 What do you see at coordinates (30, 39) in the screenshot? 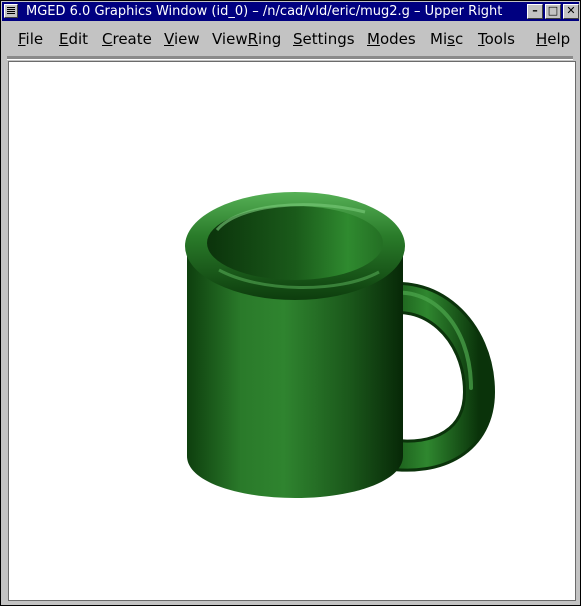
I see `menu-file: File` at bounding box center [30, 39].